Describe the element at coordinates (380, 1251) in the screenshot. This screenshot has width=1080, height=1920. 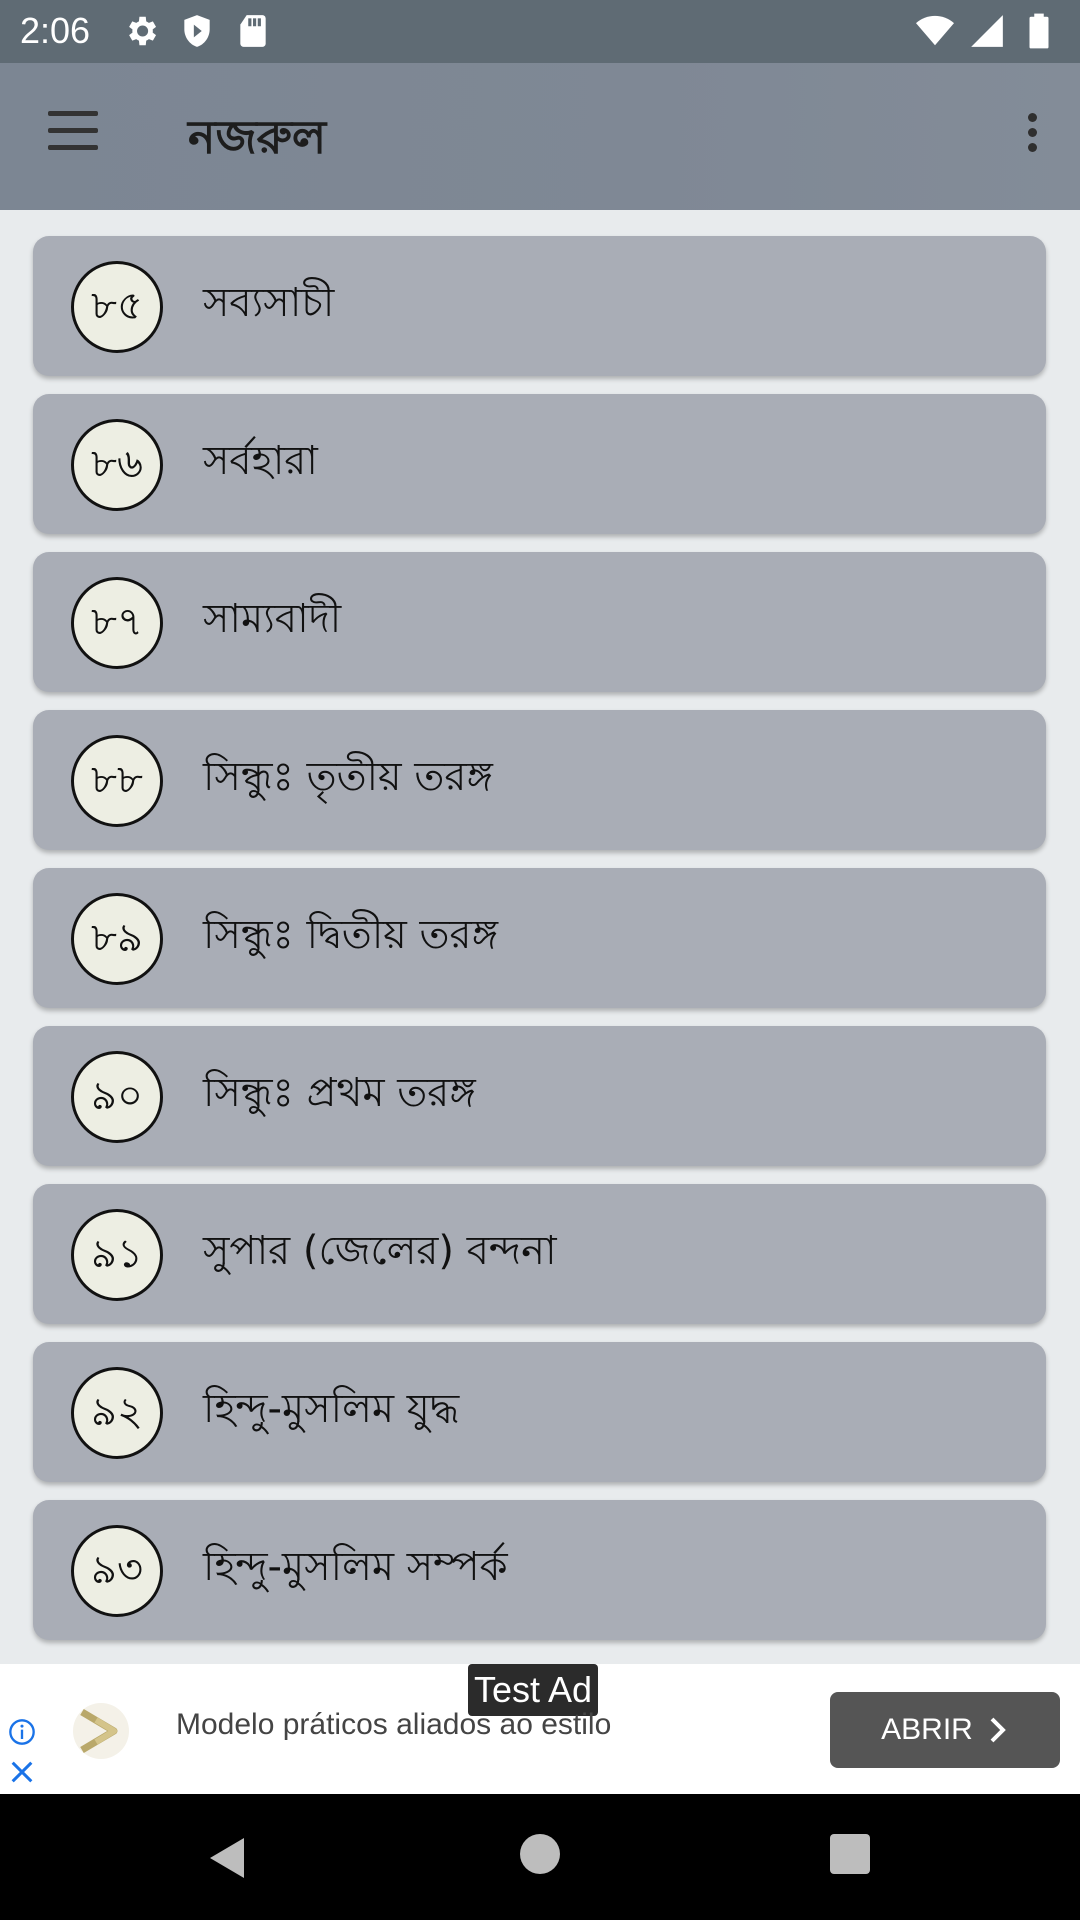
I see `item-title: সুপার (জেলের) বন্দনা` at that location.